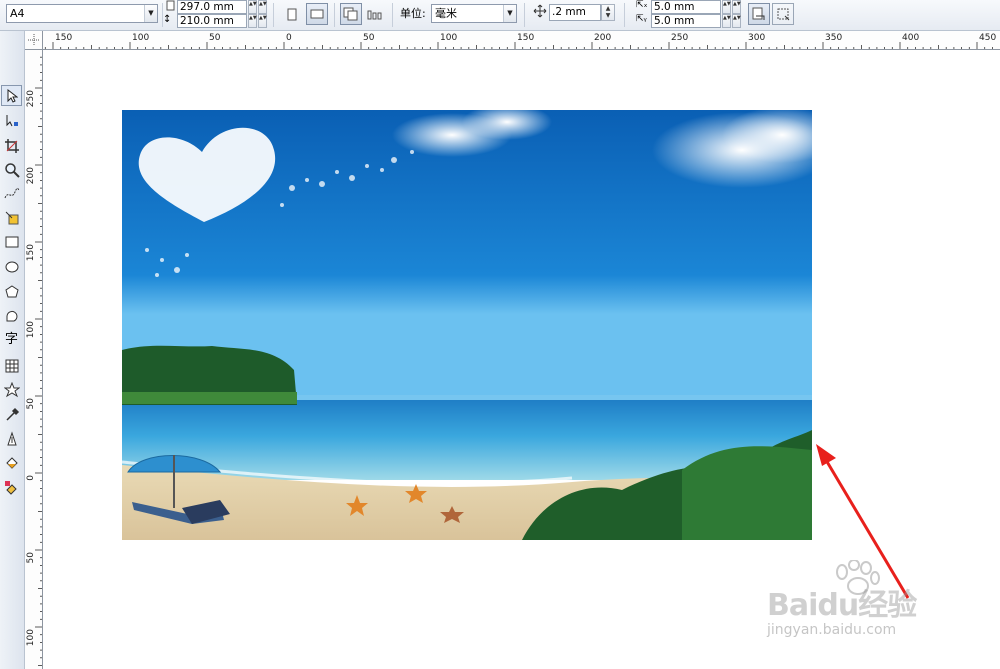 The width and height of the screenshot is (1000, 669). I want to click on fill-tool-icon, so click(11, 462).